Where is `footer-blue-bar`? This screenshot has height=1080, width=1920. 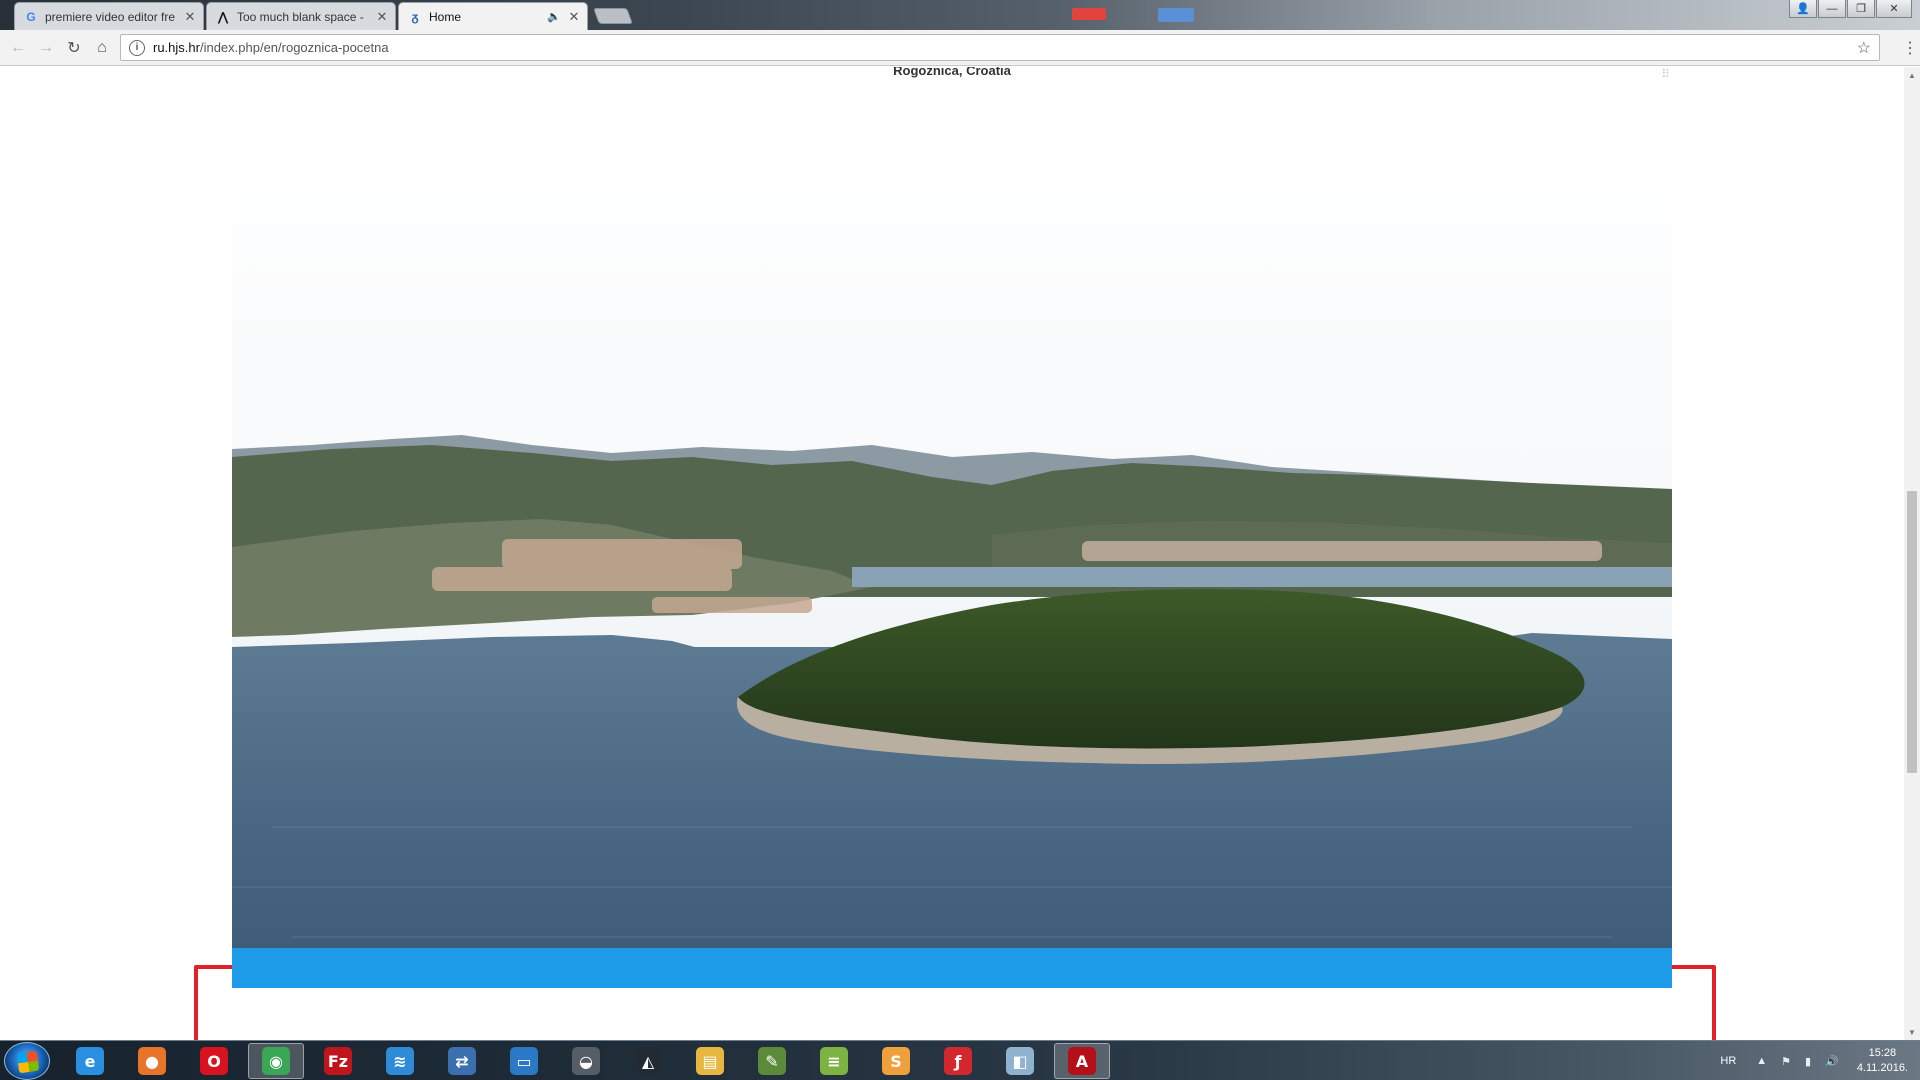 footer-blue-bar is located at coordinates (952, 968).